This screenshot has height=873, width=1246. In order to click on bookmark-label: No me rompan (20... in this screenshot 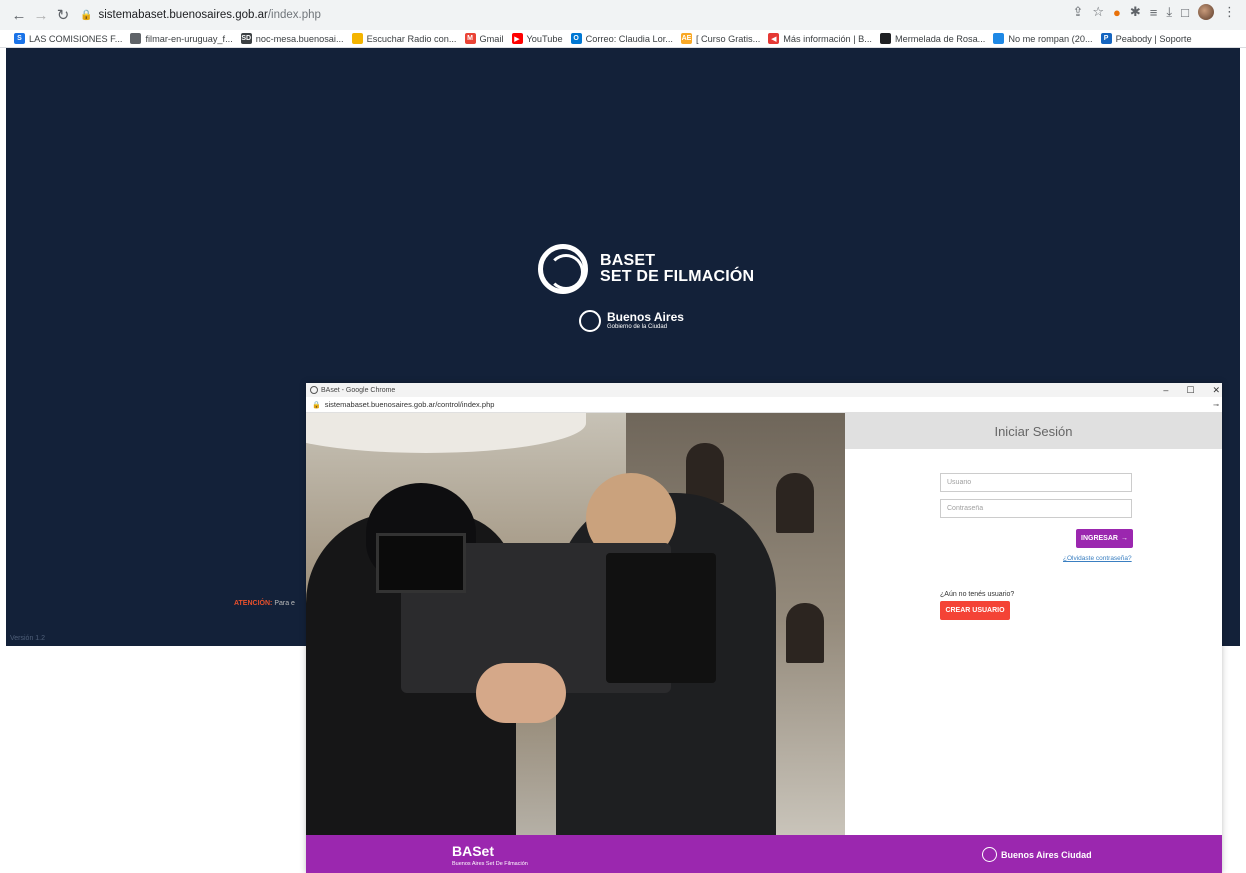, I will do `click(1050, 38)`.